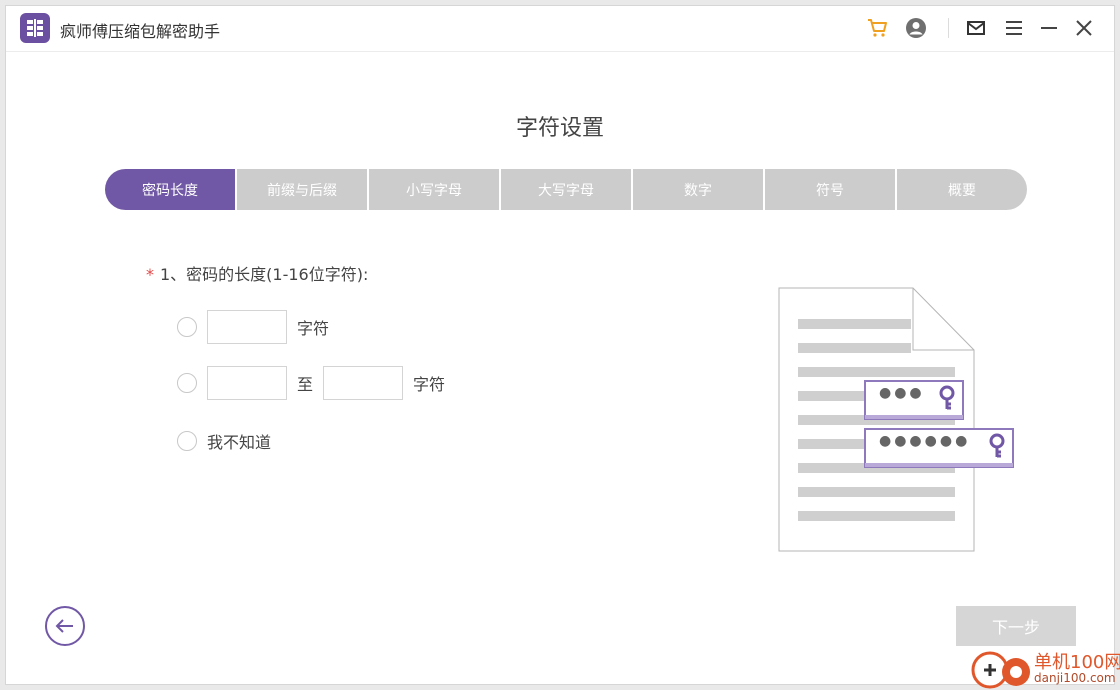 This screenshot has width=1120, height=690. What do you see at coordinates (187, 441) in the screenshot?
I see `radio-unknown-length` at bounding box center [187, 441].